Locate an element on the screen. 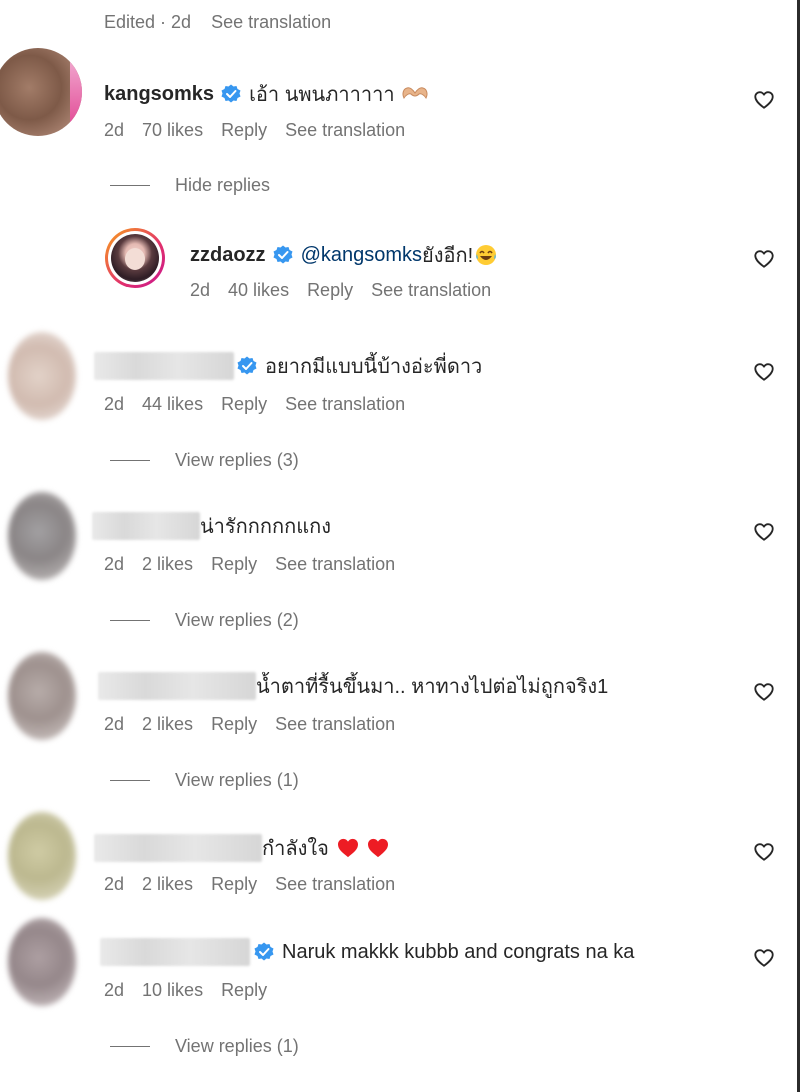 The height and width of the screenshot is (1092, 800). comment-line: Naruk makkk kubbb and congrats na ka is located at coordinates (367, 952).